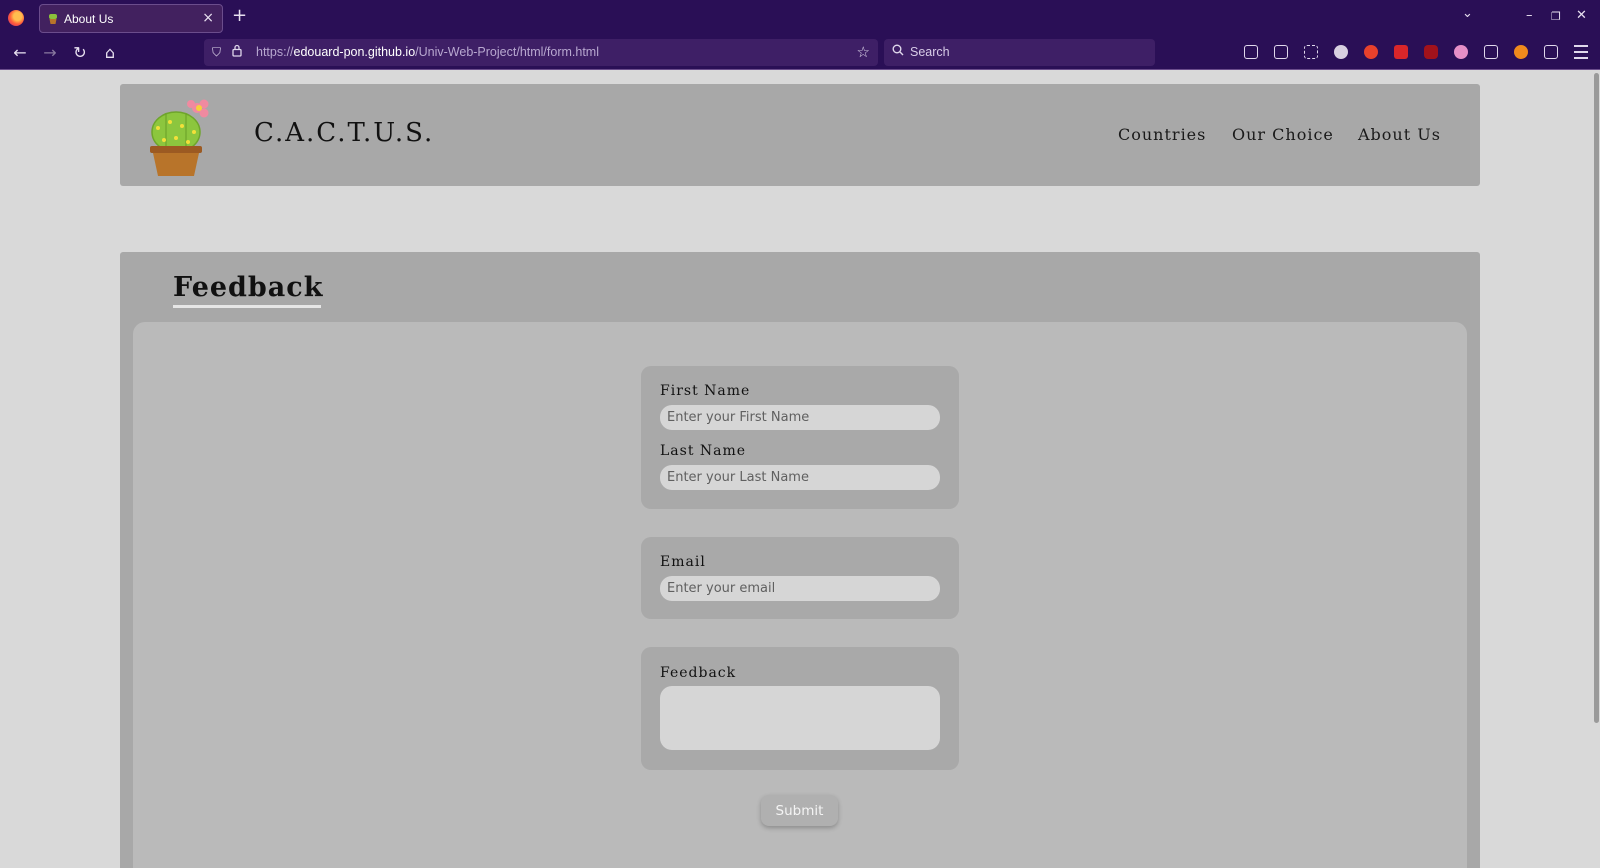 This screenshot has height=868, width=1600. Describe the element at coordinates (1529, 15) in the screenshot. I see `minimize-icon: –` at that location.